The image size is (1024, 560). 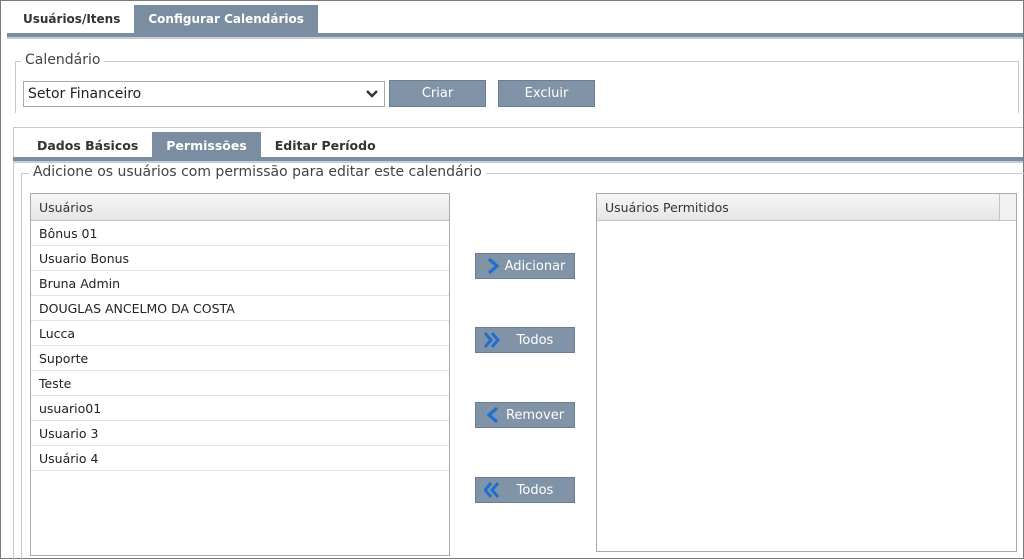 I want to click on add-button: Adicionar, so click(x=525, y=266).